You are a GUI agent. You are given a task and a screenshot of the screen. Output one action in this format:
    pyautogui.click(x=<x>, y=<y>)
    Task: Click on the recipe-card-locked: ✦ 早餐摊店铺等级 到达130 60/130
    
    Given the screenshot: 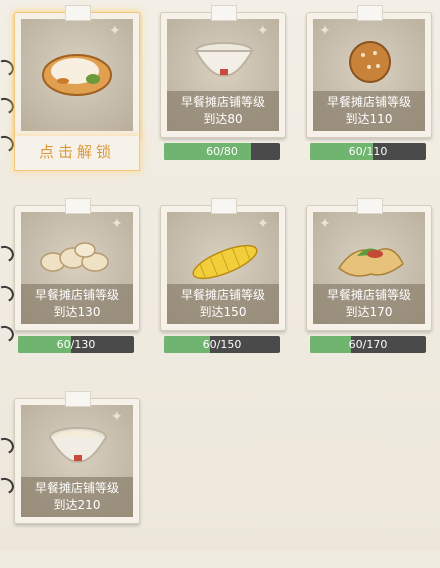 What is the action you would take?
    pyautogui.click(x=77, y=286)
    